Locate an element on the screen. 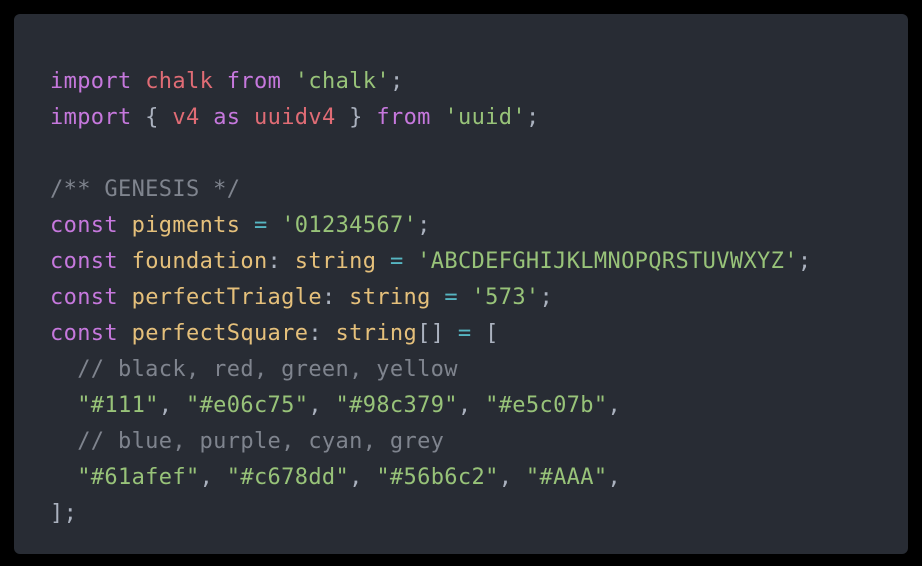  code-token-punct: [] is located at coordinates (437, 333).